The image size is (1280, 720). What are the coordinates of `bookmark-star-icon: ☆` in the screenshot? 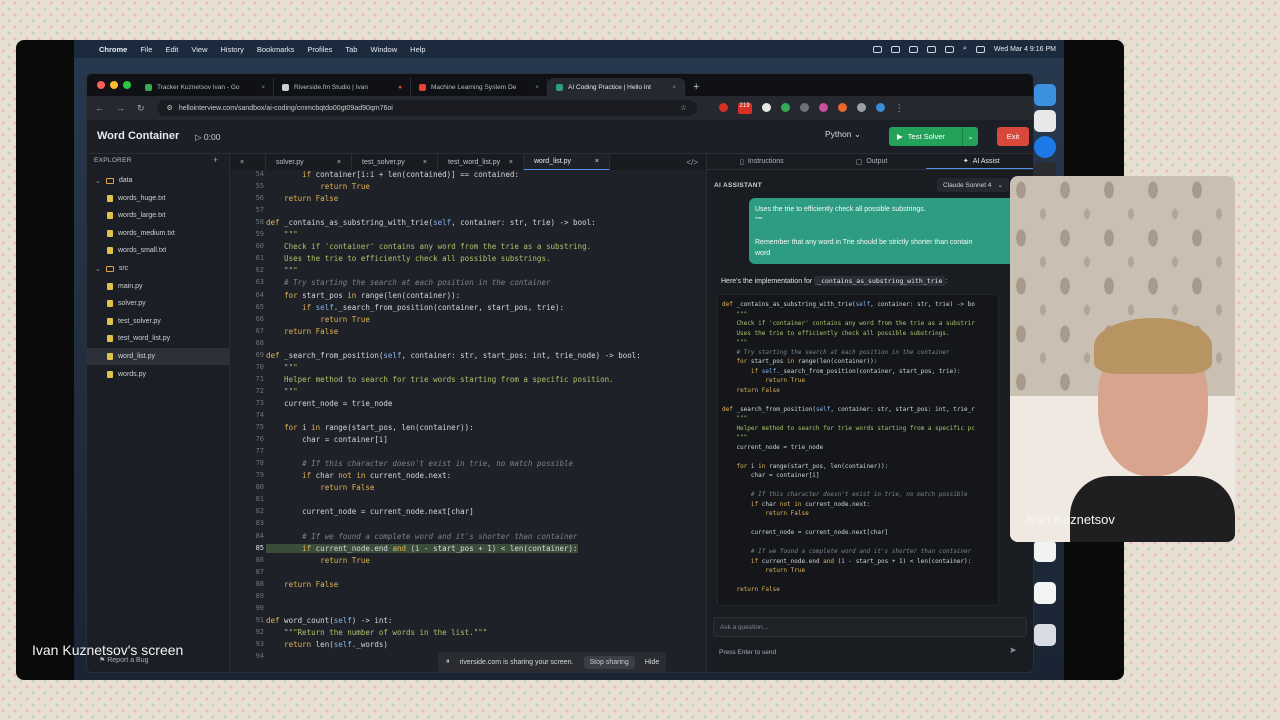 It's located at (683, 108).